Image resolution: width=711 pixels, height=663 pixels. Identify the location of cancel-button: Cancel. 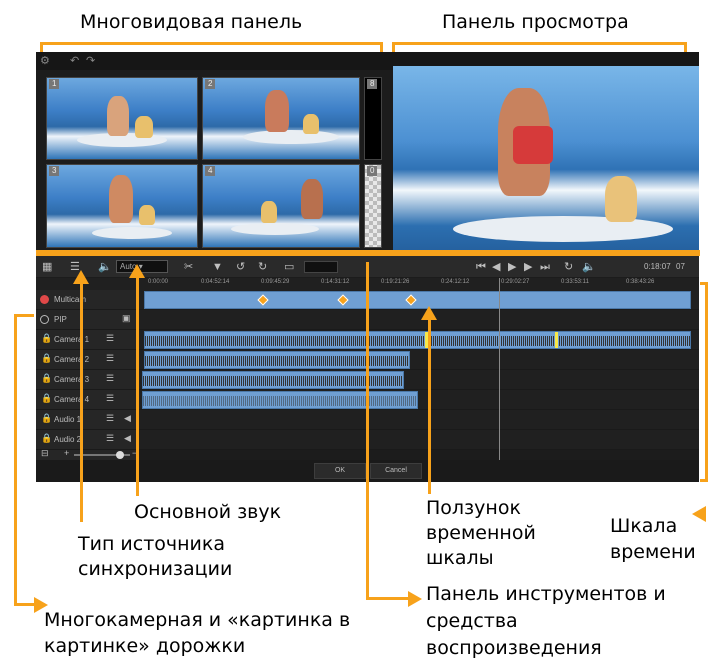
(396, 471).